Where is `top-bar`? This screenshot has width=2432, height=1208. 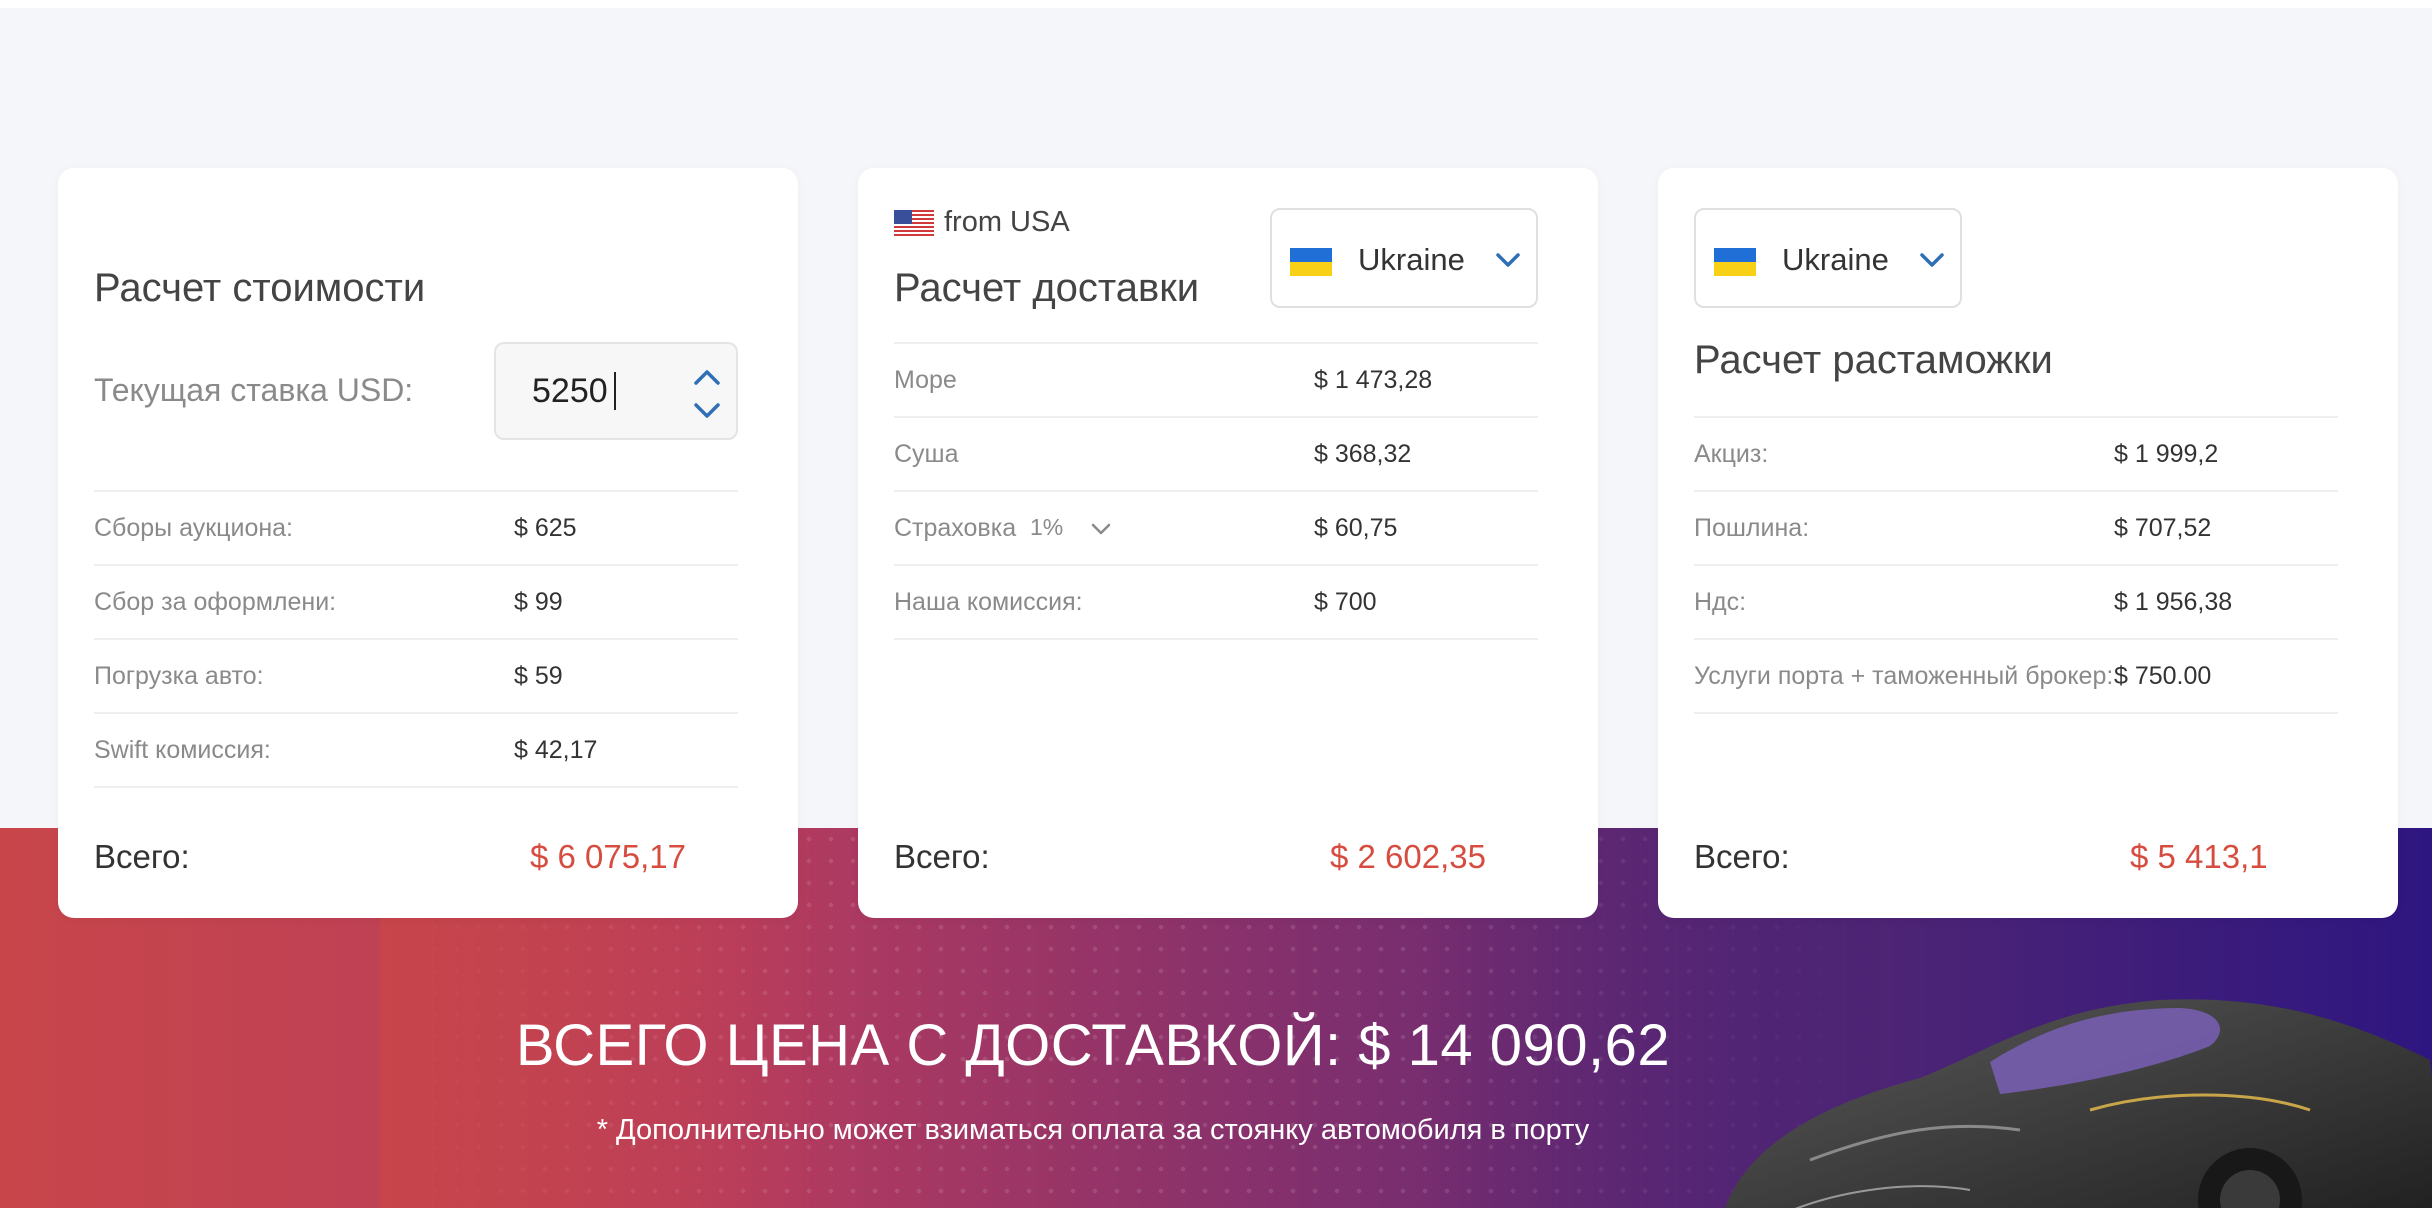 top-bar is located at coordinates (1216, 4).